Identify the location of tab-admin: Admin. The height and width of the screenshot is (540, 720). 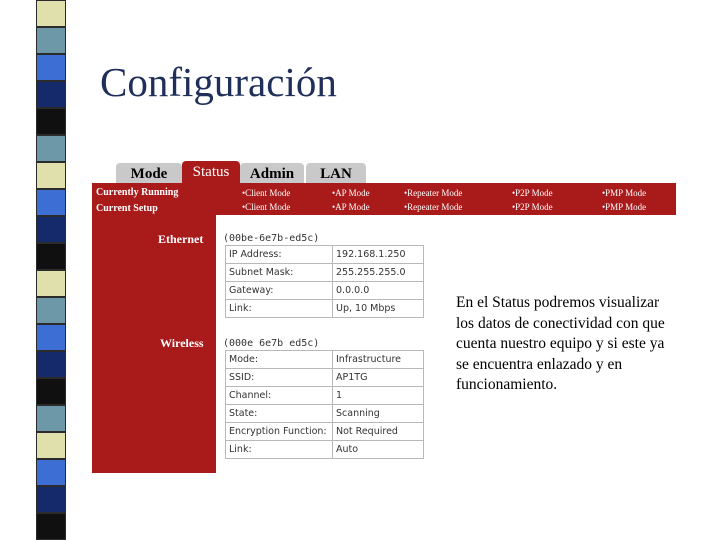
(272, 173).